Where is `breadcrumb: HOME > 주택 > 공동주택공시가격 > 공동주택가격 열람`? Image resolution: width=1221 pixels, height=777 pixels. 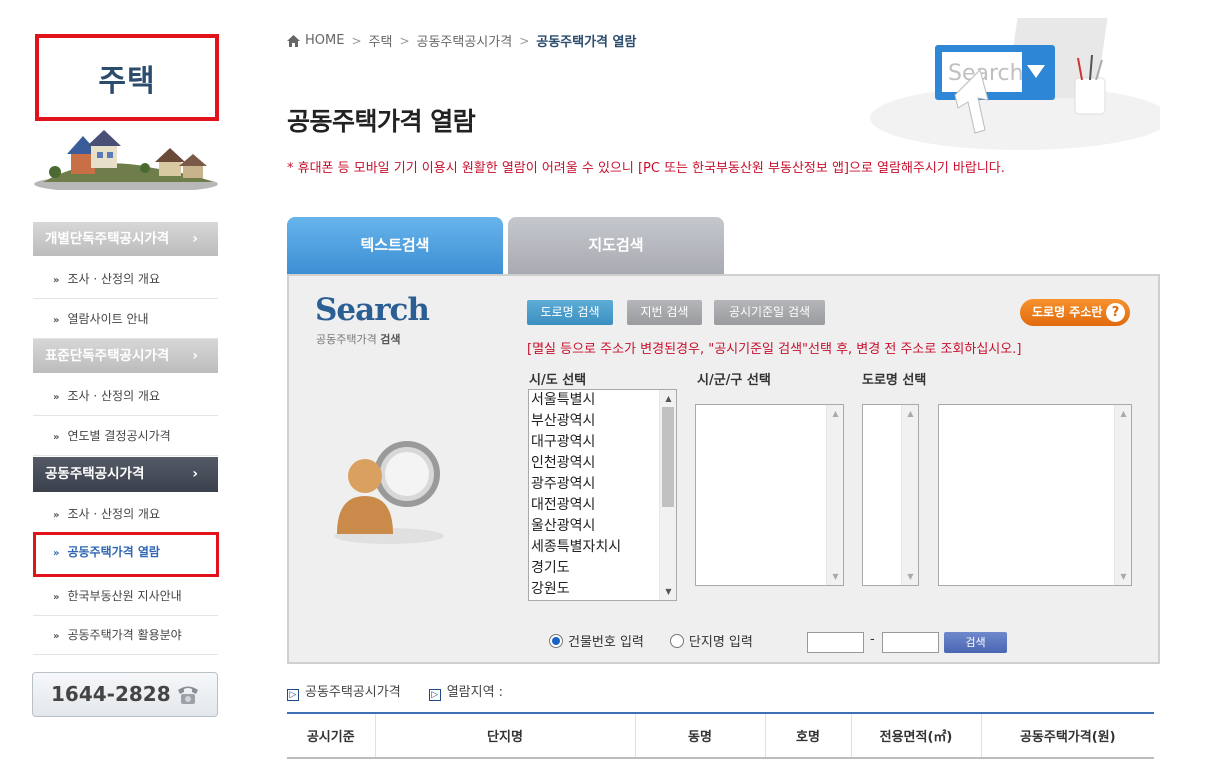 breadcrumb: HOME > 주택 > 공동주택공시가격 > 공동주택가격 열람 is located at coordinates (465, 40).